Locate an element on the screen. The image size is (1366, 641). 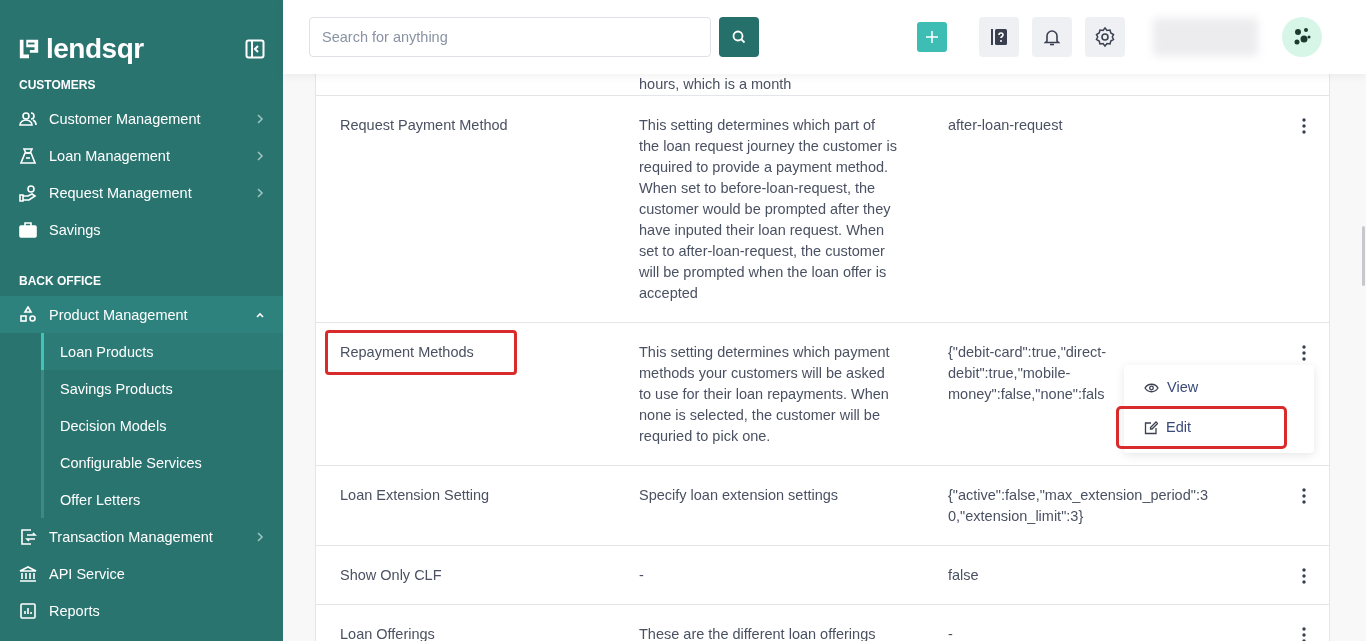
settings-icon is located at coordinates (1105, 37).